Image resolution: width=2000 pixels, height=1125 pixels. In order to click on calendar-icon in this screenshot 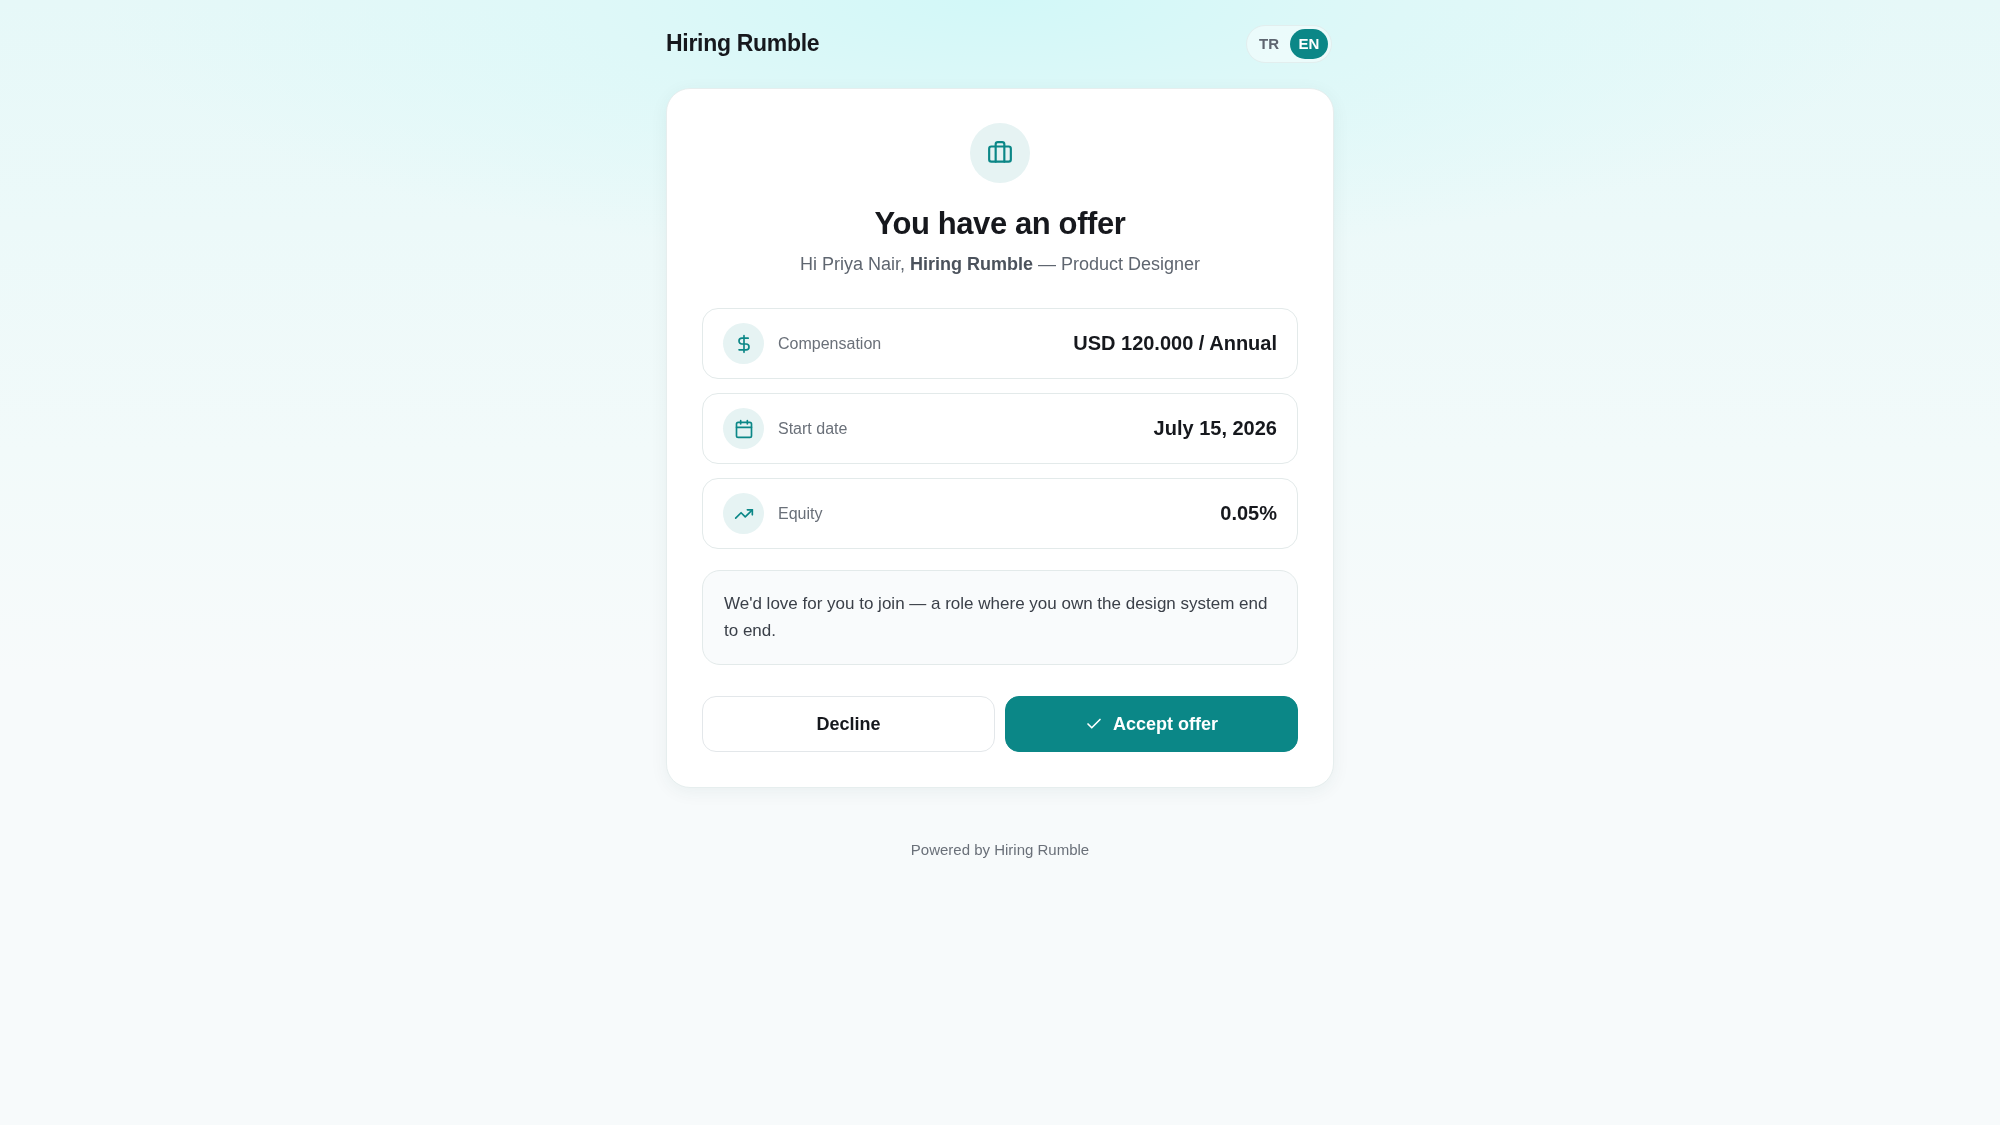, I will do `click(743, 428)`.